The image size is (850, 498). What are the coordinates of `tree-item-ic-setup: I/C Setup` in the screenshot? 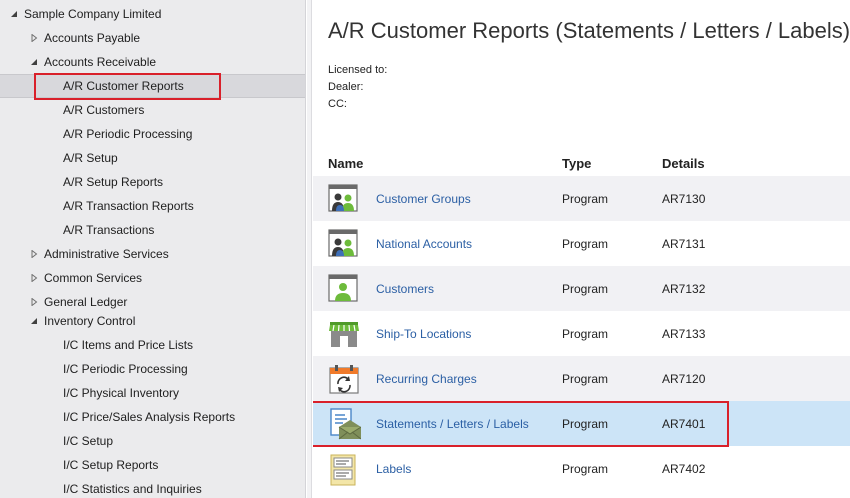 It's located at (152, 441).